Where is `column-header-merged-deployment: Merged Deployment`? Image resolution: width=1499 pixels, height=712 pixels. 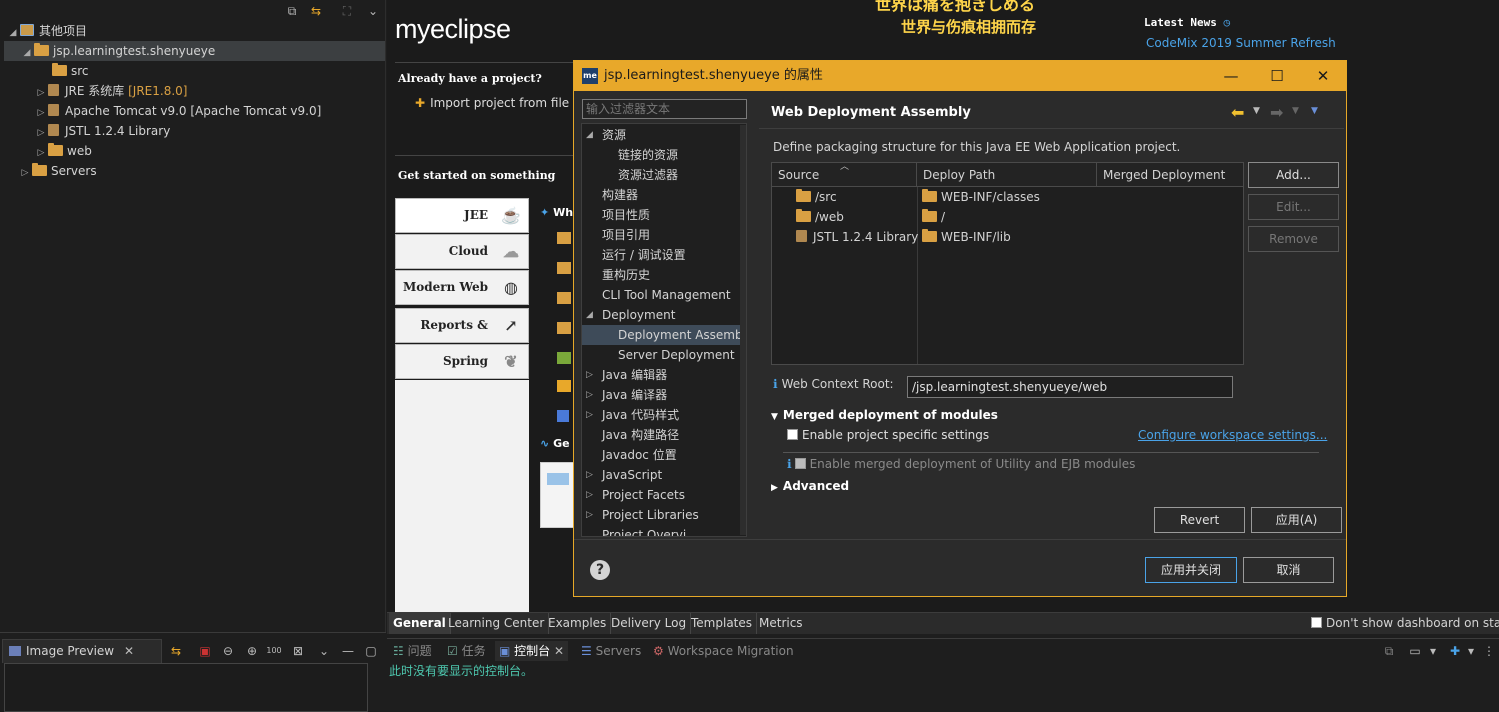
column-header-merged-deployment: Merged Deployment is located at coordinates (1170, 175).